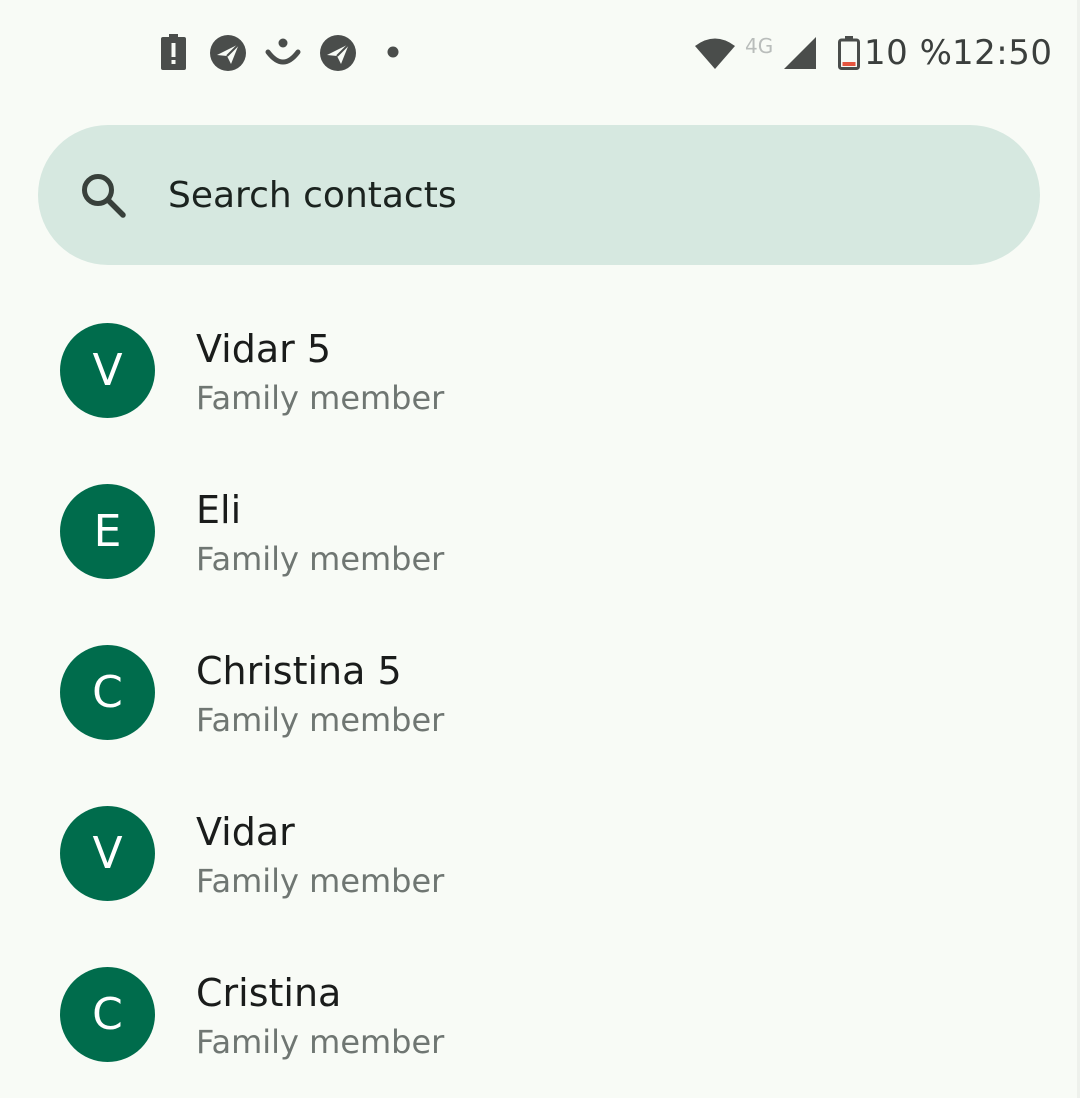 The width and height of the screenshot is (1080, 1098). What do you see at coordinates (908, 53) in the screenshot?
I see `battery-percent: 10 %` at bounding box center [908, 53].